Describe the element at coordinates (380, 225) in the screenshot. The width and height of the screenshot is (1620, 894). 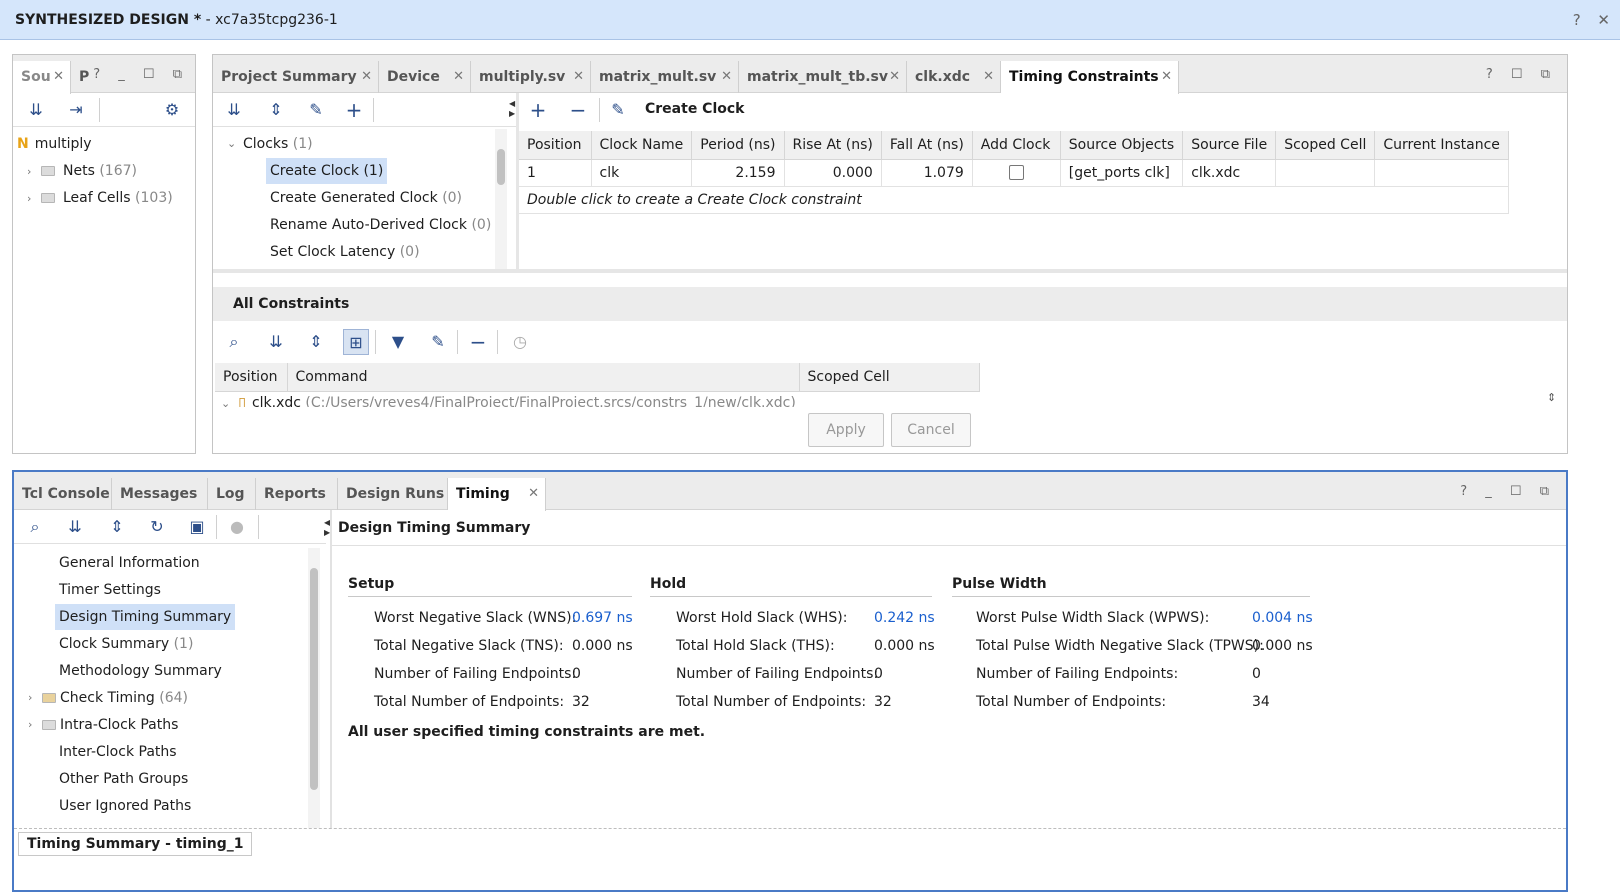
I see `tree-item-rename-auto-derived-clock: Rename Auto-Derived Clock (0)` at that location.